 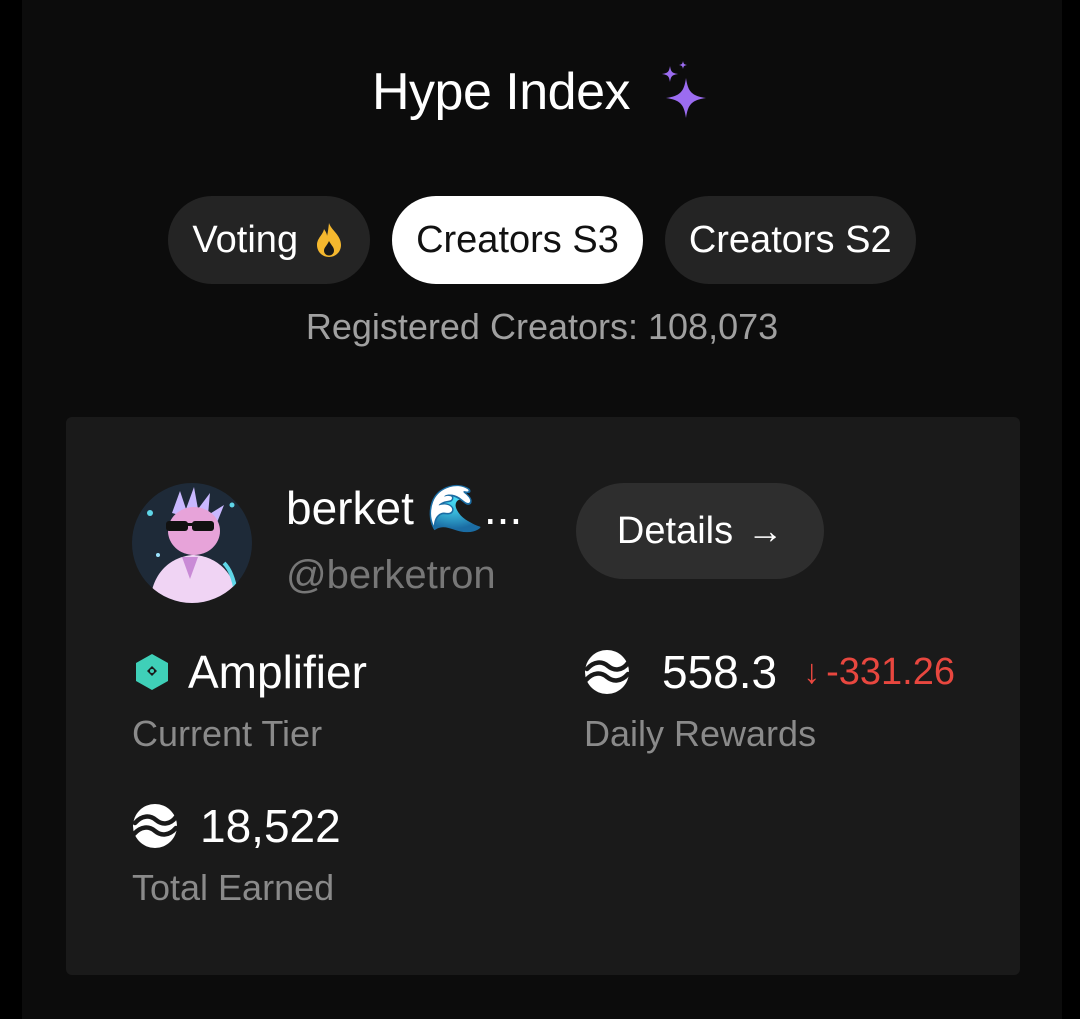 I want to click on tab-creators-s2: Creators S2, so click(x=790, y=240).